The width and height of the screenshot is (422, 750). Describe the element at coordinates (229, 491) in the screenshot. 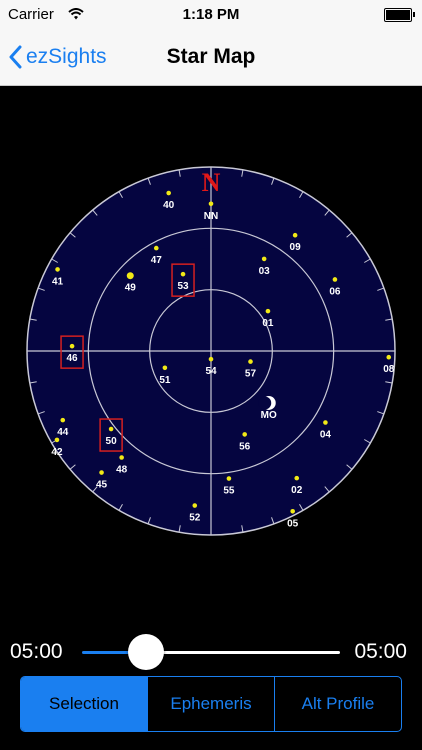

I see `satellite-label-55: 55` at that location.